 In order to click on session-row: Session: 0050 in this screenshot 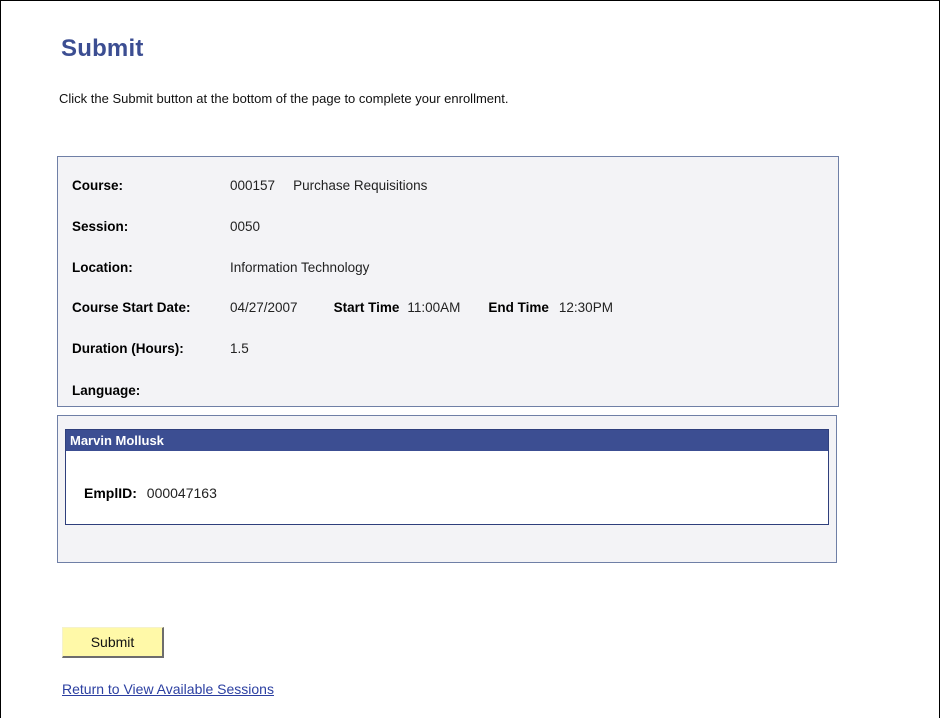, I will do `click(166, 227)`.